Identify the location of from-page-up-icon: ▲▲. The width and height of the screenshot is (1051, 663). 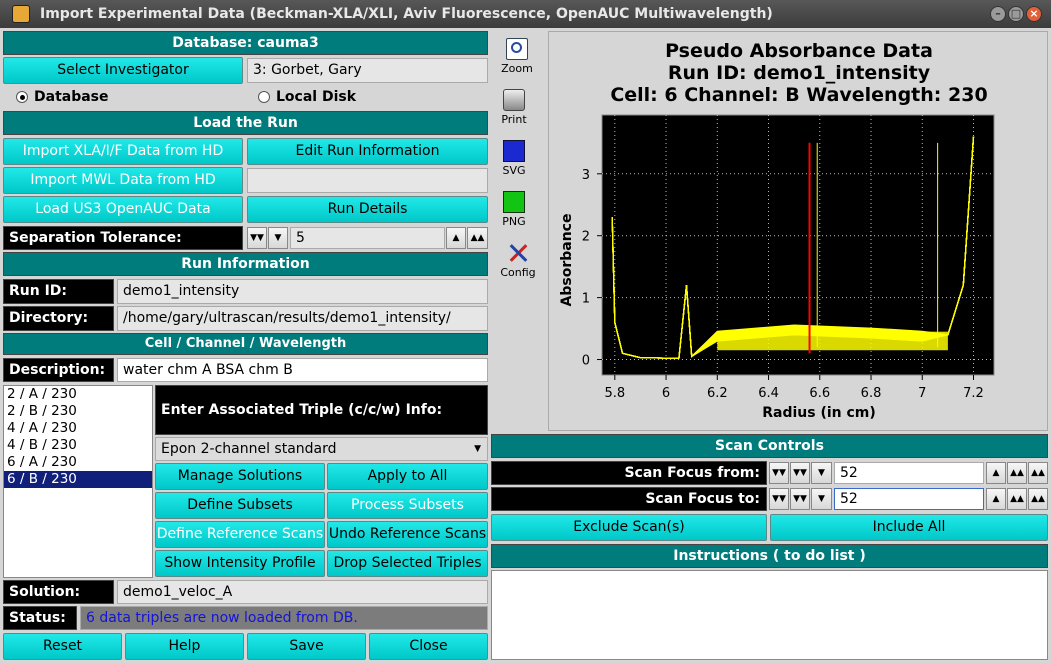
(1038, 473).